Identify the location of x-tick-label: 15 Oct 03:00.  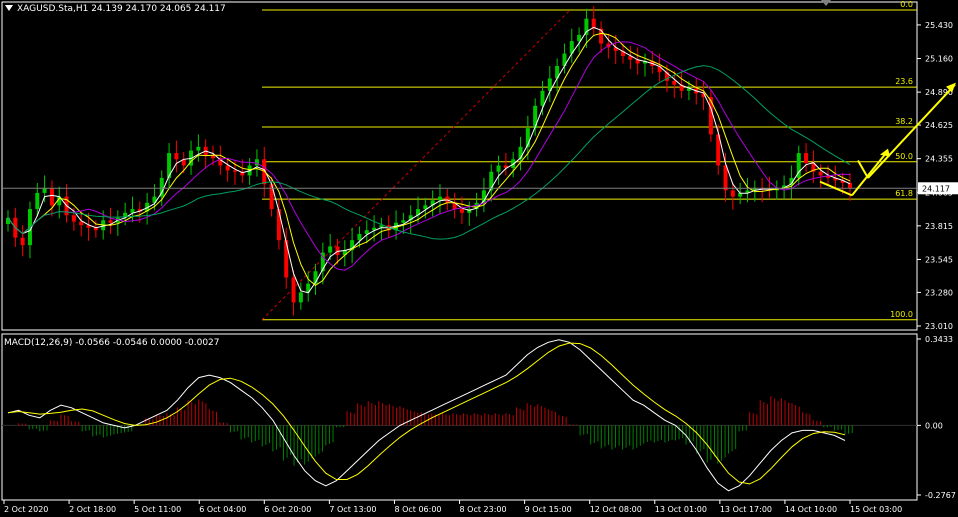
(876, 509).